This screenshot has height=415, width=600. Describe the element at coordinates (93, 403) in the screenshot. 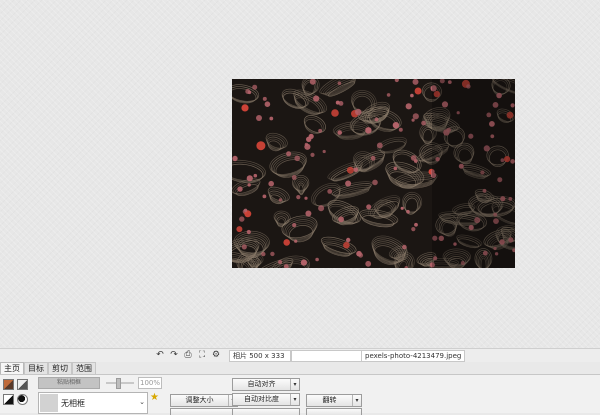

I see `frame-select: 无相框 ⌄` at that location.